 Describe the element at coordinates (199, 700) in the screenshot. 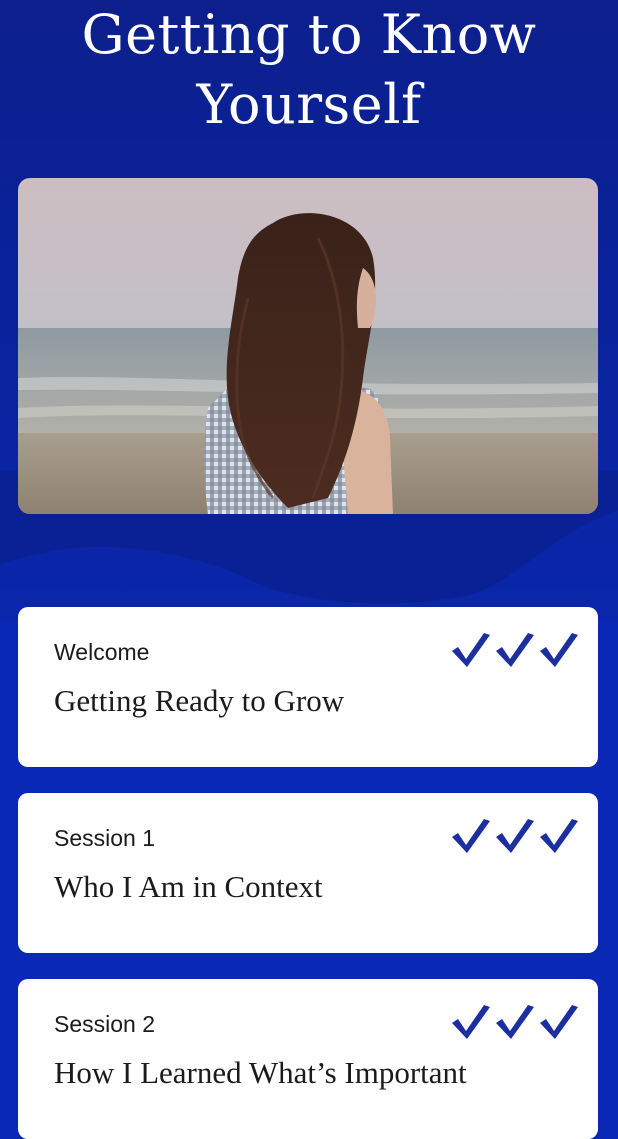

I see `session-title: Getting Ready to Grow` at that location.